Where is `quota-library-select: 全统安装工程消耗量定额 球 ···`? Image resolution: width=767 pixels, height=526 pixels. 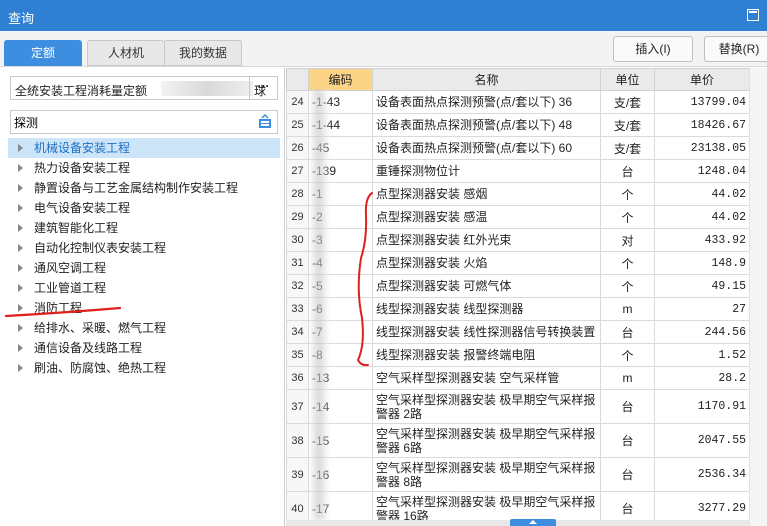 quota-library-select: 全统安装工程消耗量定额 球 ··· is located at coordinates (144, 88).